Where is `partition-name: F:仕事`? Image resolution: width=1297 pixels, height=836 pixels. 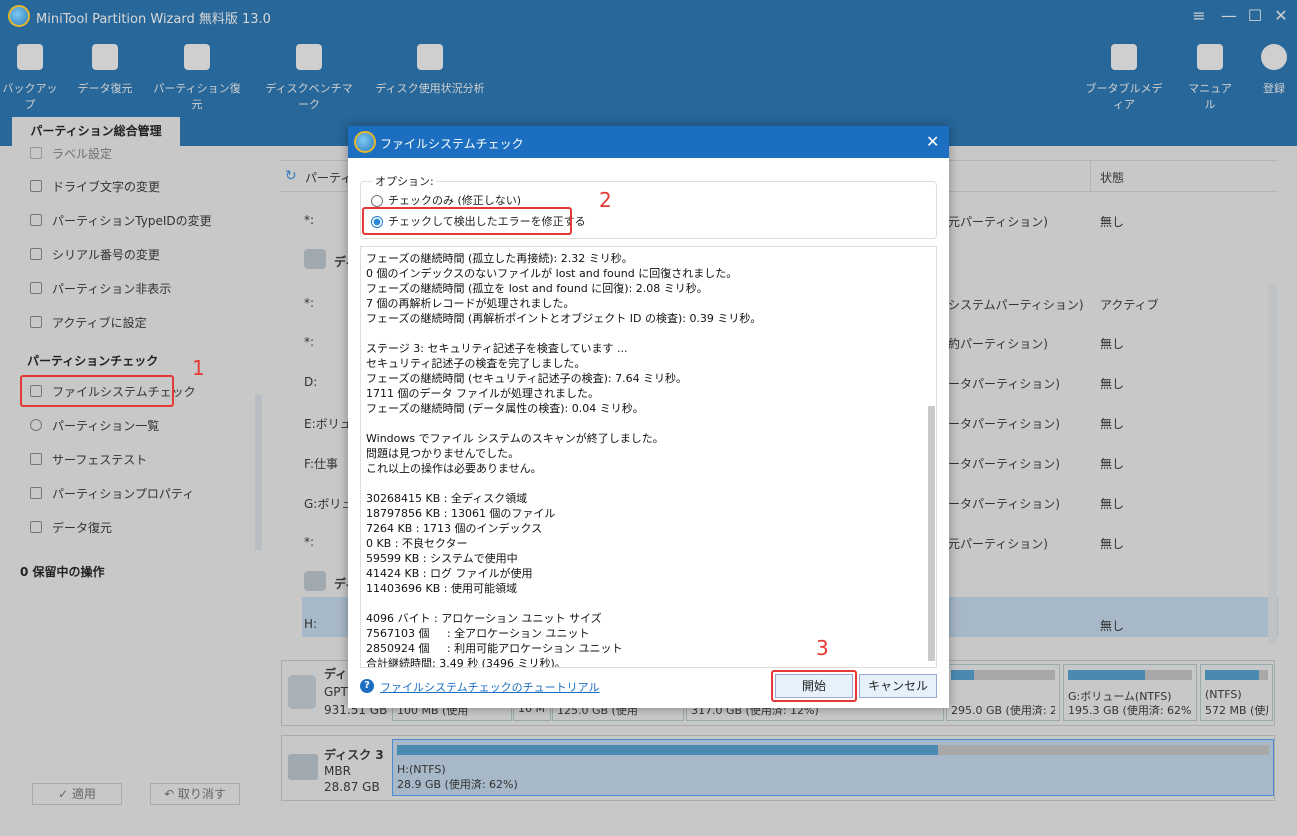
partition-name: F:仕事 is located at coordinates (321, 464).